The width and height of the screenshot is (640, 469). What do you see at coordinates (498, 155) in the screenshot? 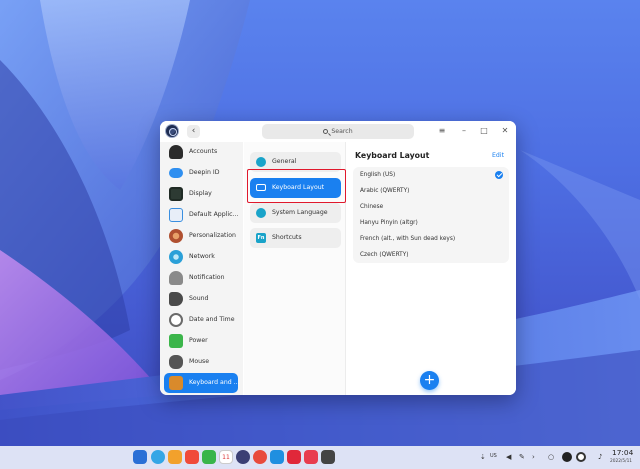
I see `edit-button: Edit` at bounding box center [498, 155].